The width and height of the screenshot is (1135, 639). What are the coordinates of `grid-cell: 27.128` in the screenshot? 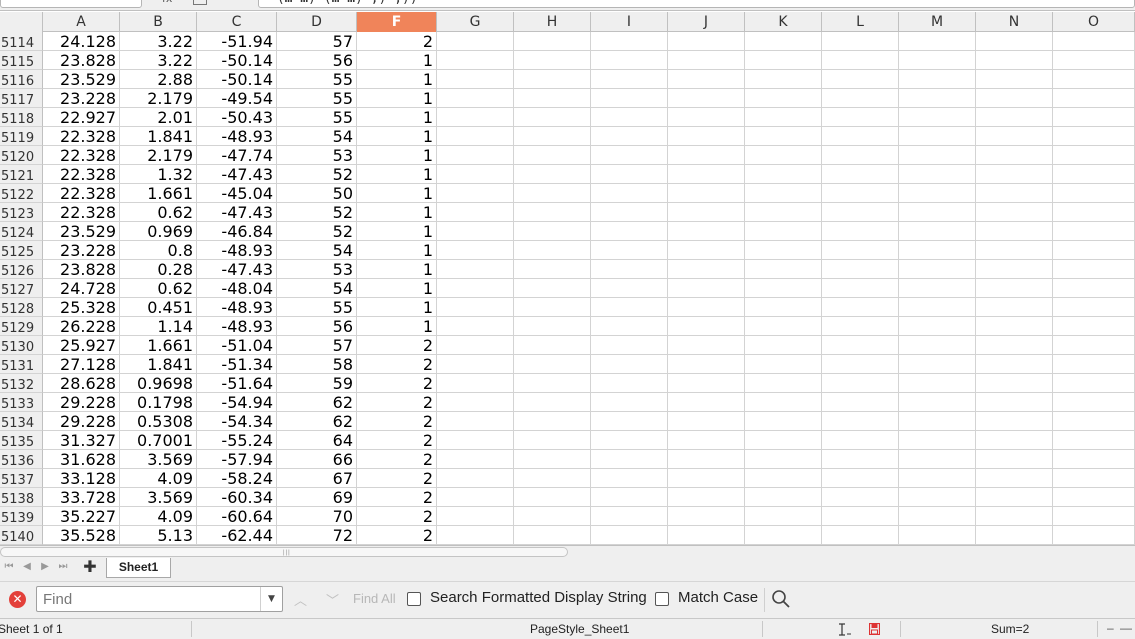 It's located at (81, 364).